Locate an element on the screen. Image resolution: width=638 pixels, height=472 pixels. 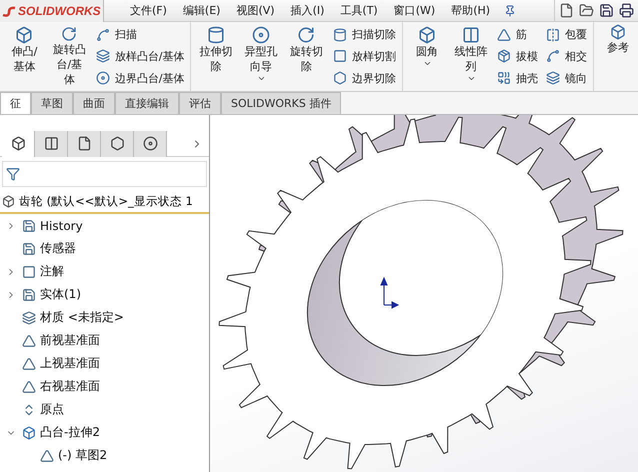
ribbon-button: 相交 is located at coordinates (566, 56).